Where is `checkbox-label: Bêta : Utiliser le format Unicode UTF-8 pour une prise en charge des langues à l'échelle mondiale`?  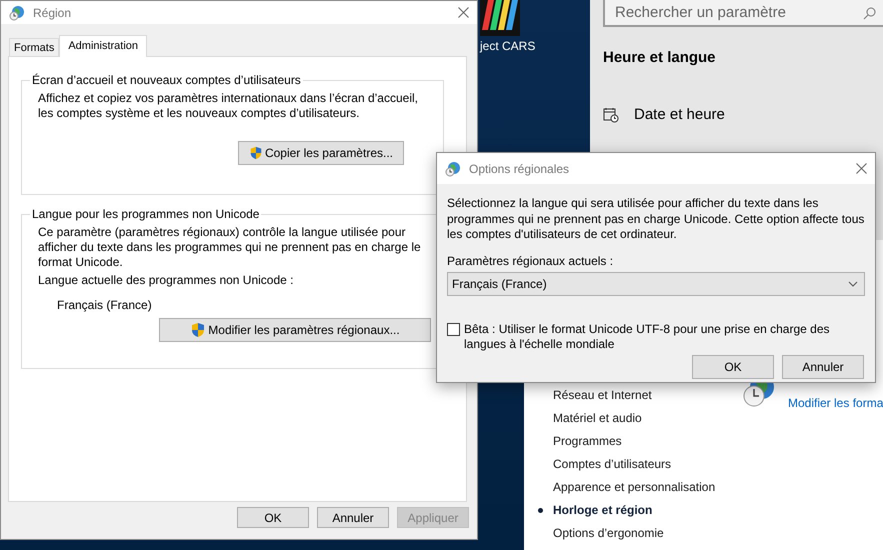 checkbox-label: Bêta : Utiliser le format Unicode UTF-8 pour une prise en charge des langues à l'échelle mondiale is located at coordinates (647, 337).